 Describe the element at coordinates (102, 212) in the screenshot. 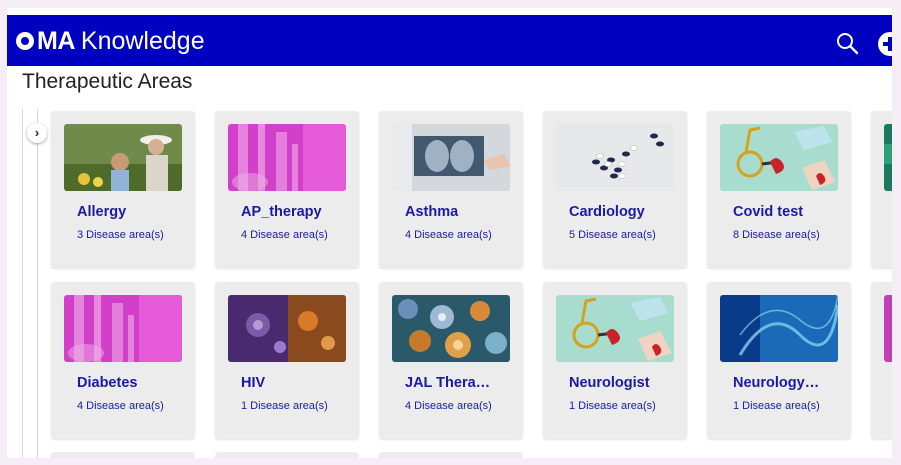

I see `card-title: Allergy` at that location.